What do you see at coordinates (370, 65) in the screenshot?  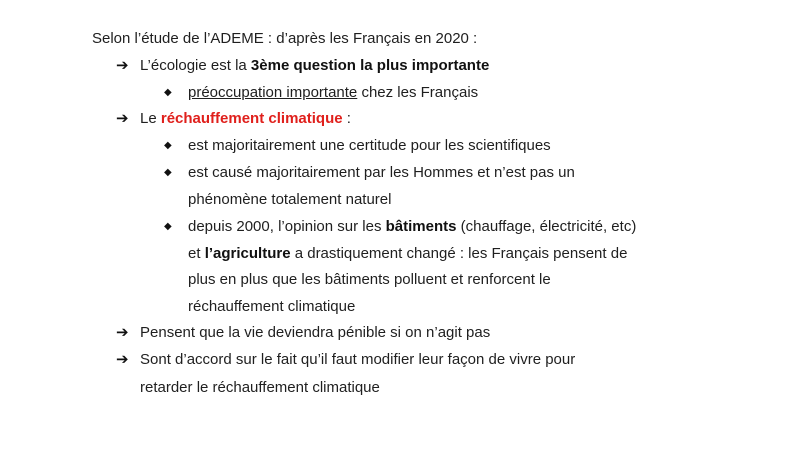 I see `item1-bold: 3ème question la plus importante` at bounding box center [370, 65].